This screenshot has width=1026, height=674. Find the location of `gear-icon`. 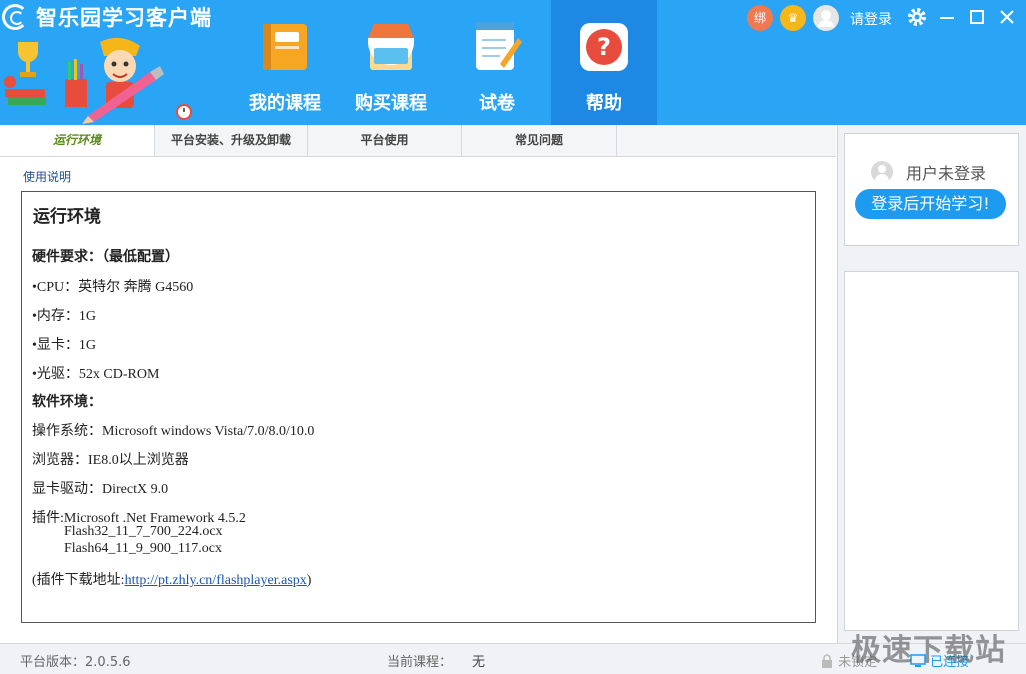

gear-icon is located at coordinates (917, 17).